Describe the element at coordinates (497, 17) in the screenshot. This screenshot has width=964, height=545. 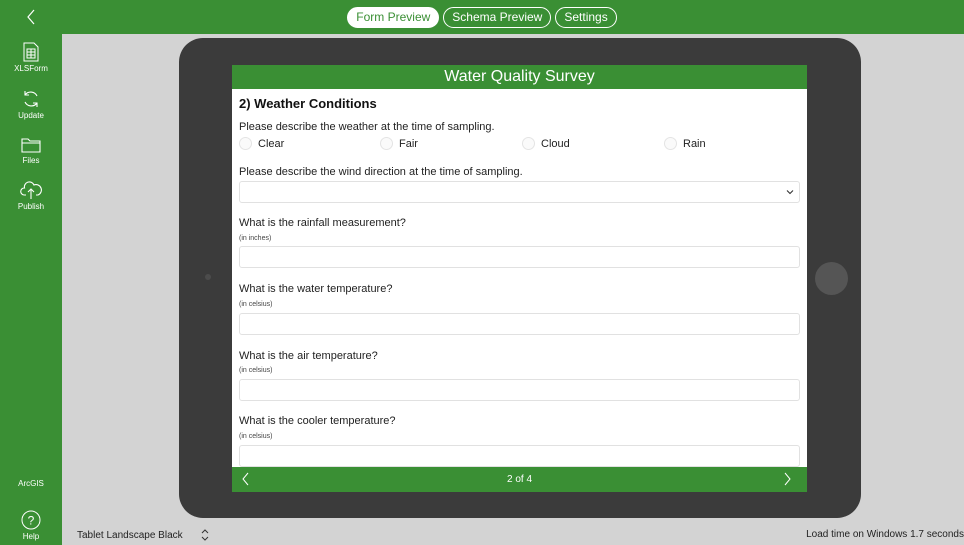
I see `tab-schema-preview: Schema Preview` at that location.